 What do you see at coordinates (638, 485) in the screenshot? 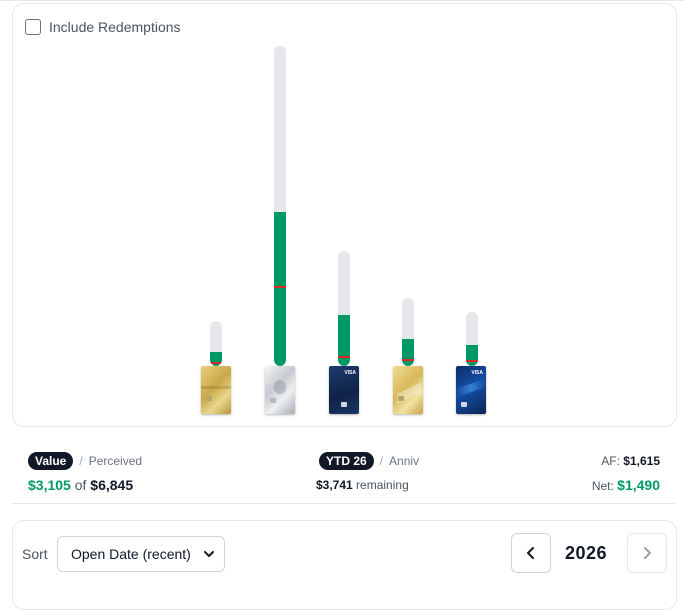
I see `net-value: $1,490` at bounding box center [638, 485].